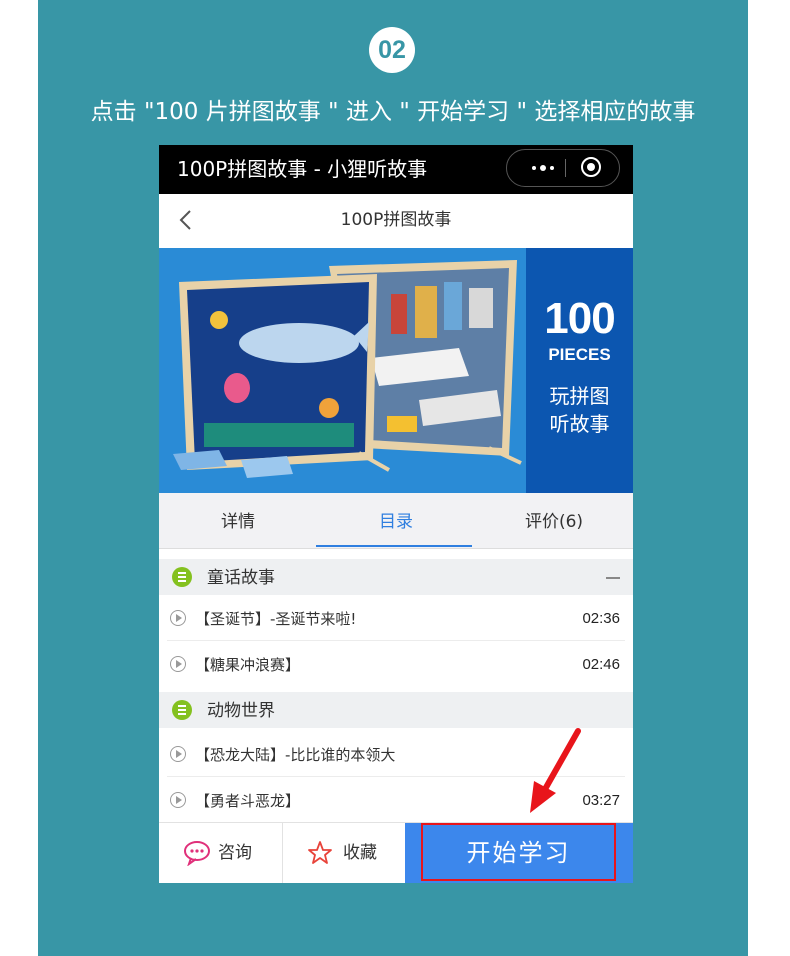 Image resolution: width=790 pixels, height=956 pixels. What do you see at coordinates (591, 167) in the screenshot?
I see `target-close-icon` at bounding box center [591, 167].